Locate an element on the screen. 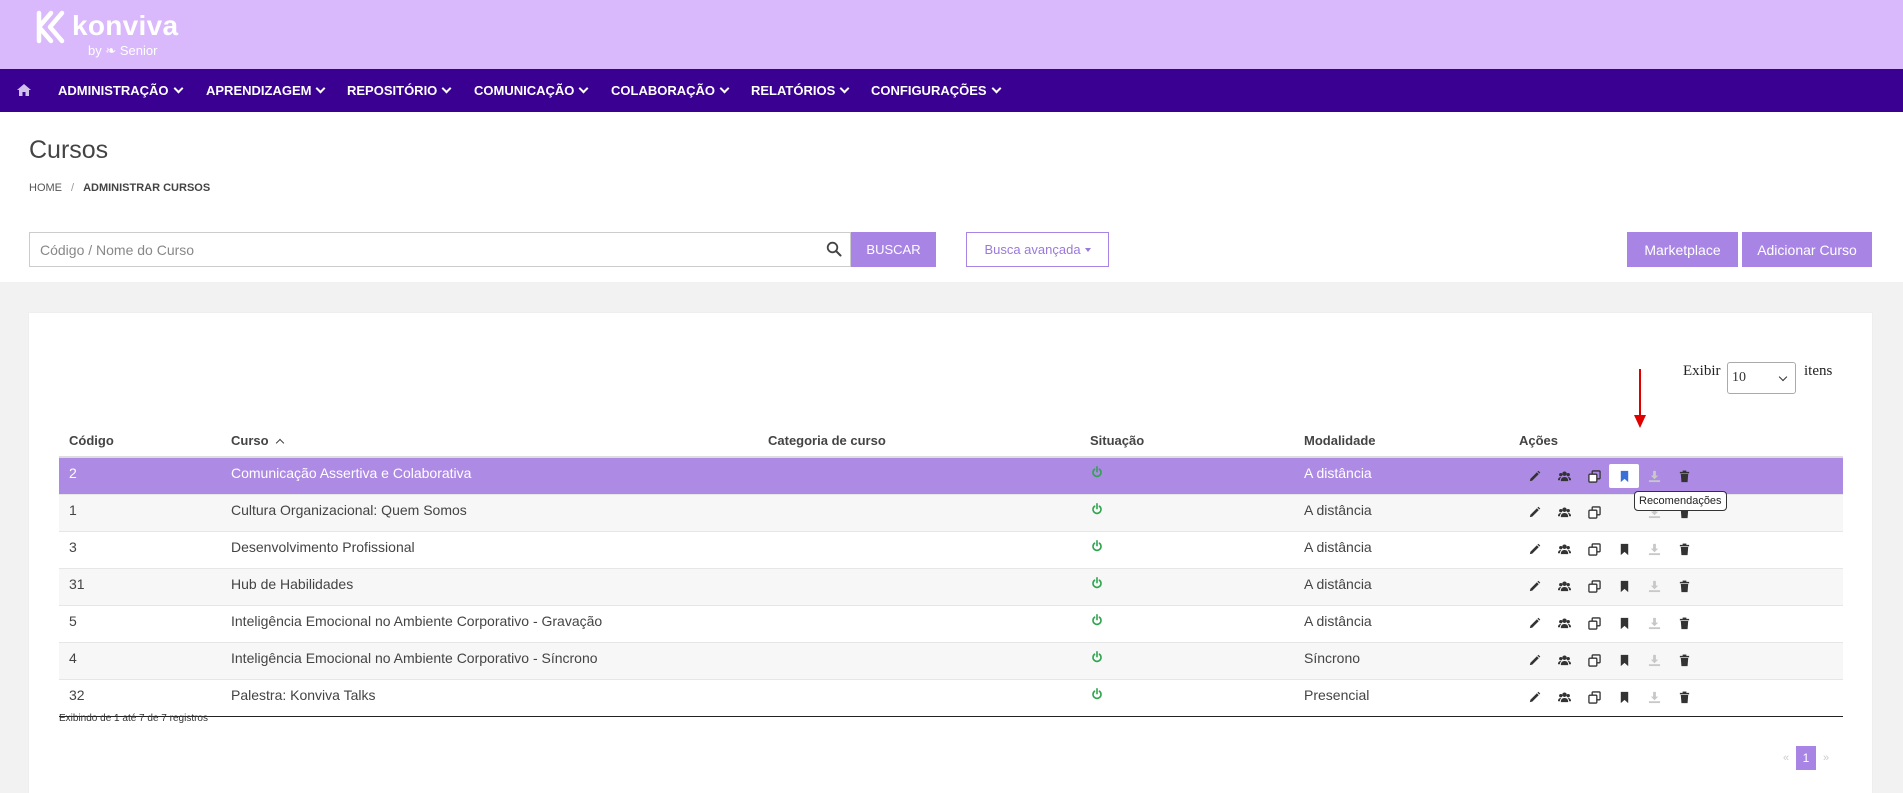 The height and width of the screenshot is (793, 1903). table-row: 32 Palestra: Konviva Talks Presencial is located at coordinates (951, 698).